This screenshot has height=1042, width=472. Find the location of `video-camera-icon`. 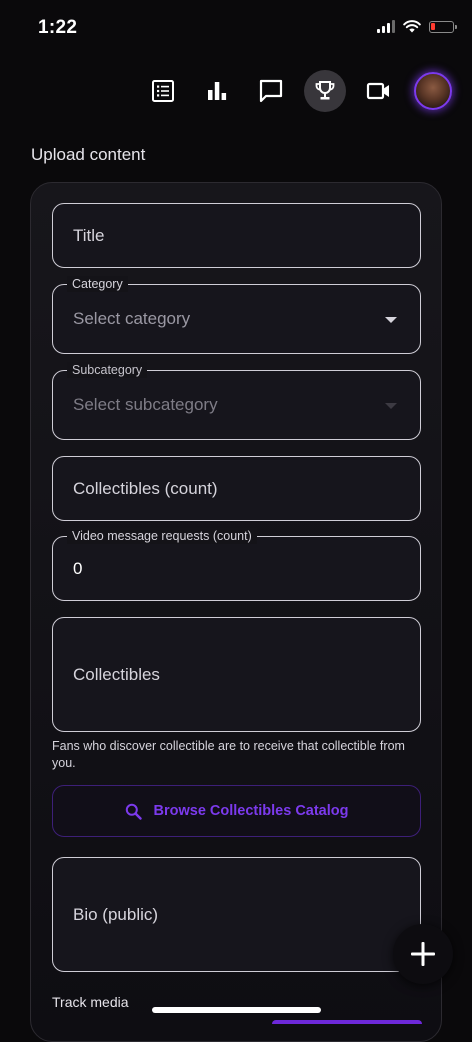

video-camera-icon is located at coordinates (377, 91).